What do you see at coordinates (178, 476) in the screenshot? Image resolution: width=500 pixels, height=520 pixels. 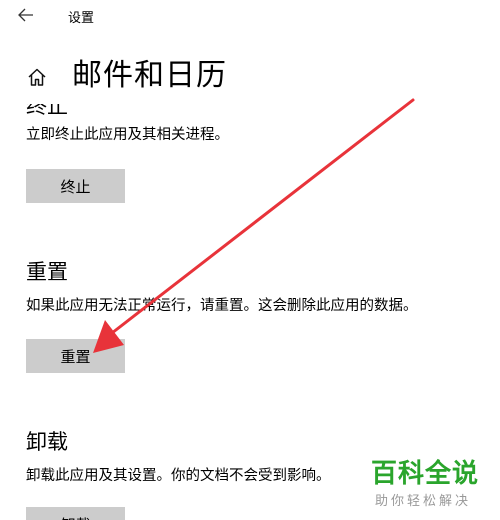 I see `uninstall-description: 卸载此应用及其设置。你的文档不会受到影响。` at bounding box center [178, 476].